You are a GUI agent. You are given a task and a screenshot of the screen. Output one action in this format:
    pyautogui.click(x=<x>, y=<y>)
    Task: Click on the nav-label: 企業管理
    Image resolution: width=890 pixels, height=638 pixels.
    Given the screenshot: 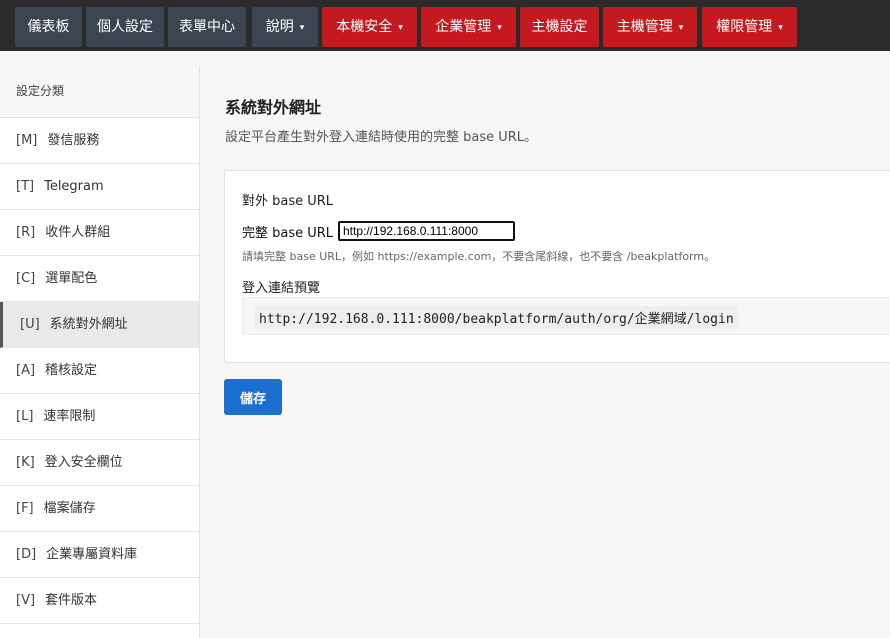 What is the action you would take?
    pyautogui.click(x=463, y=27)
    